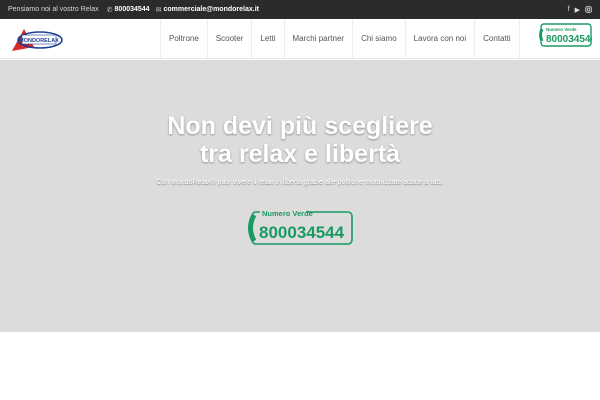 Image resolution: width=600 pixels, height=400 pixels. I want to click on phone-icon: ✆, so click(109, 10).